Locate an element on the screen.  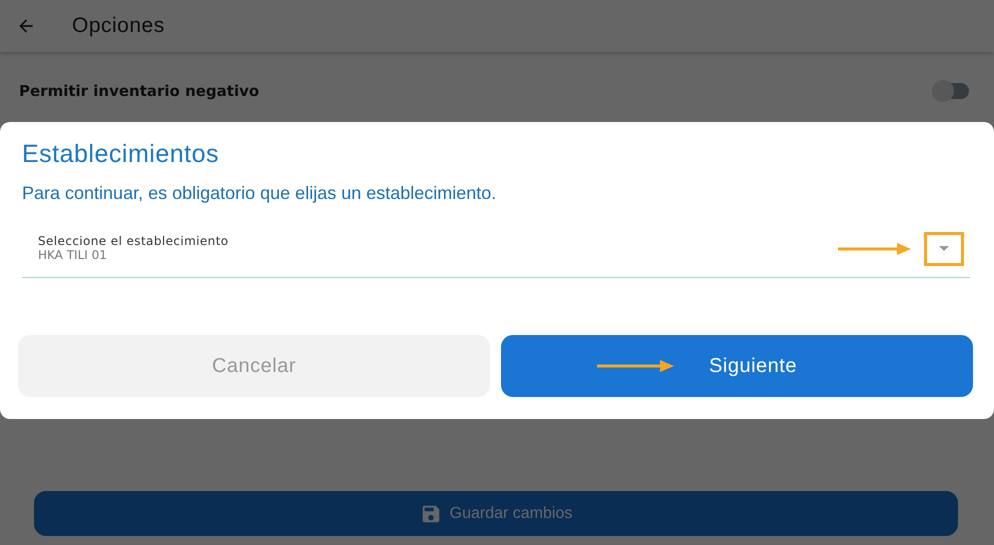
dropdown-caret-icon is located at coordinates (944, 249).